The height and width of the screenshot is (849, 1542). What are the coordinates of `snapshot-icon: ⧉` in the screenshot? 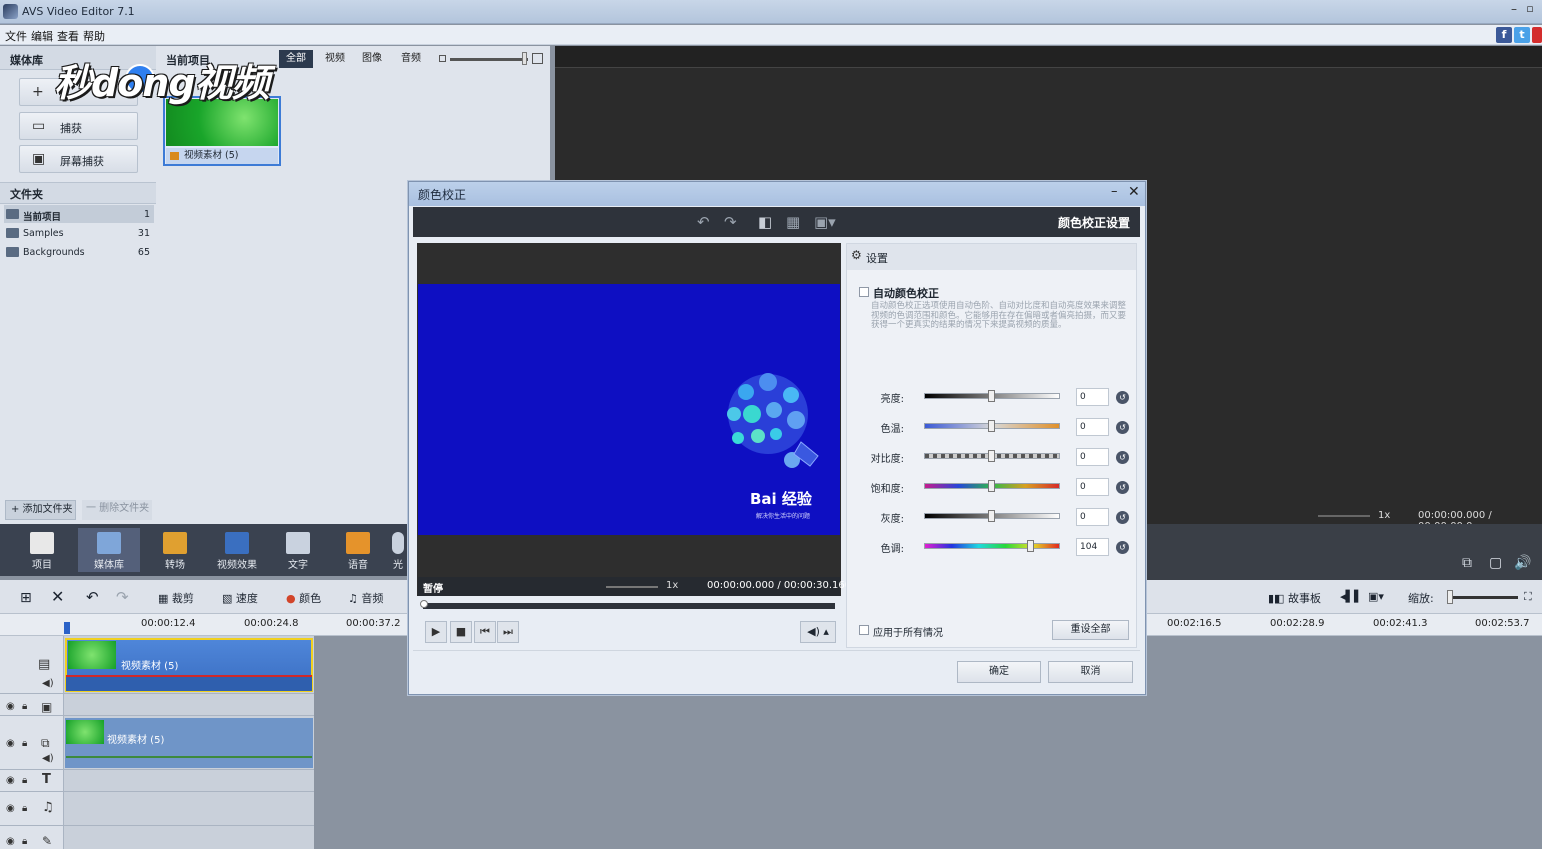 It's located at (1467, 563).